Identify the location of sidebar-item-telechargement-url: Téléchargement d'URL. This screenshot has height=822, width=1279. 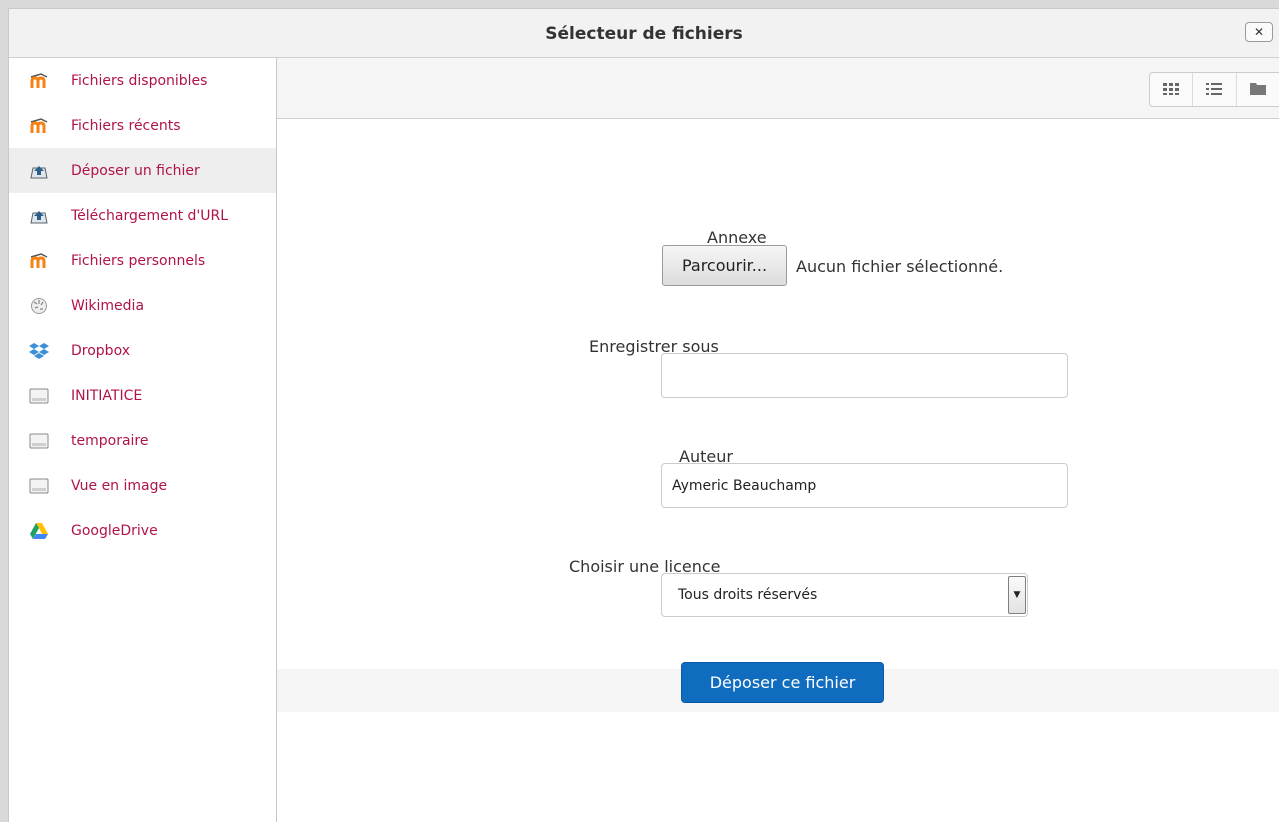
(142, 215).